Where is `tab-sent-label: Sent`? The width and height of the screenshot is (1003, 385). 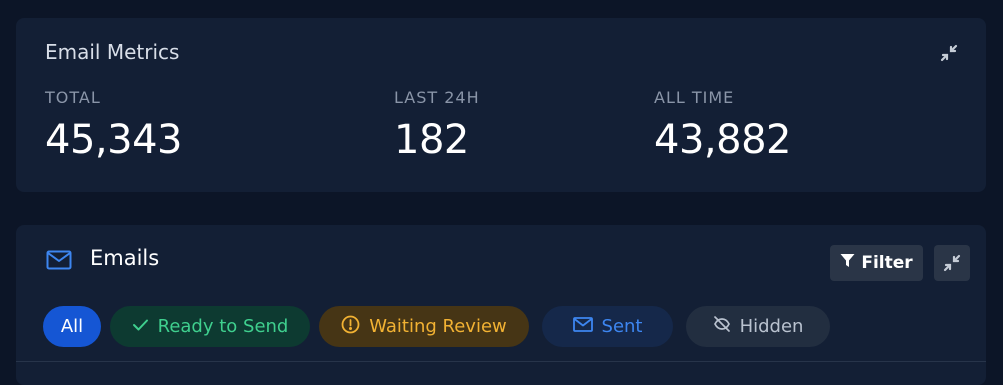 tab-sent-label: Sent is located at coordinates (622, 326).